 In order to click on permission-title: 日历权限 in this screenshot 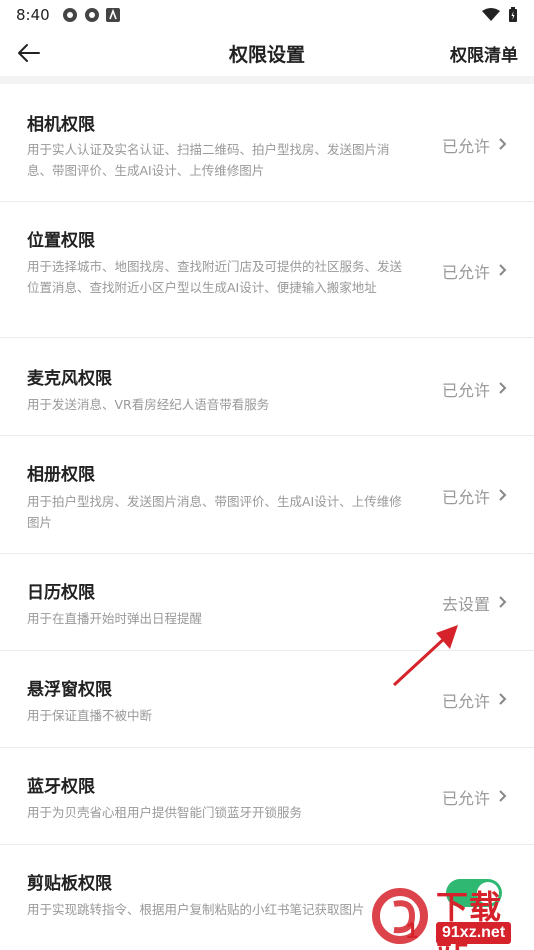, I will do `click(61, 593)`.